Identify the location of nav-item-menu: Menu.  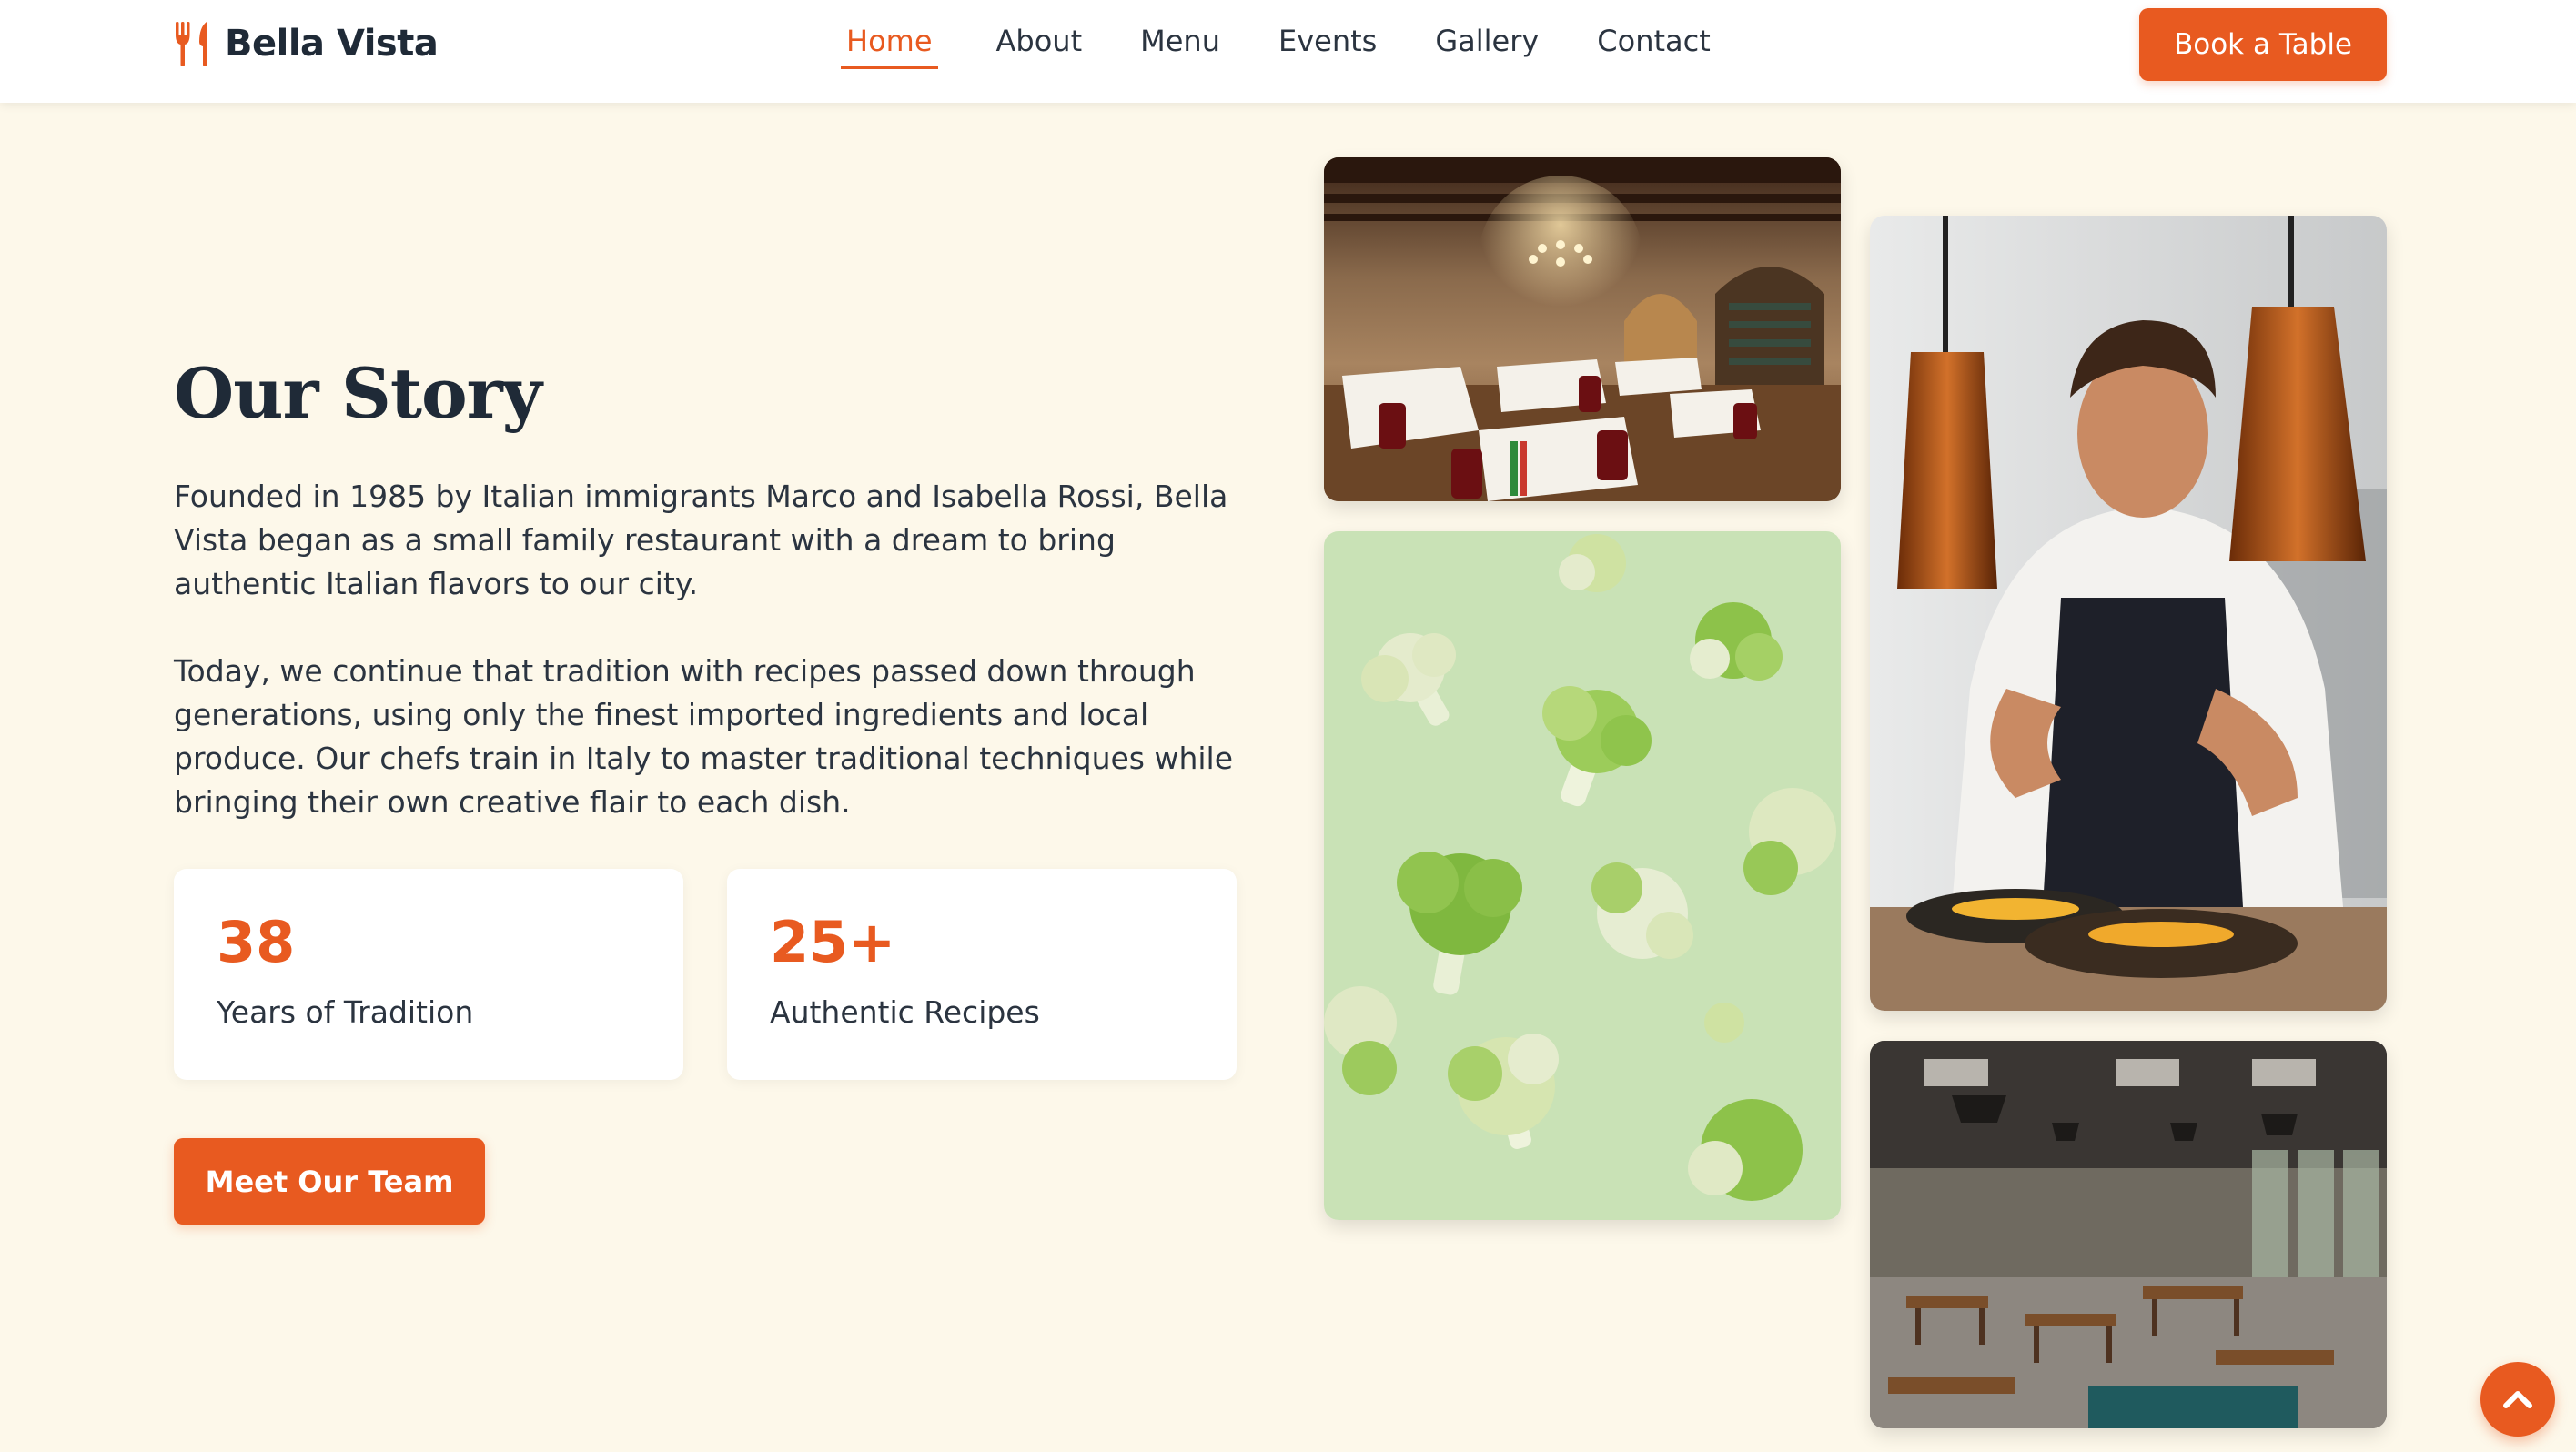
(1180, 45).